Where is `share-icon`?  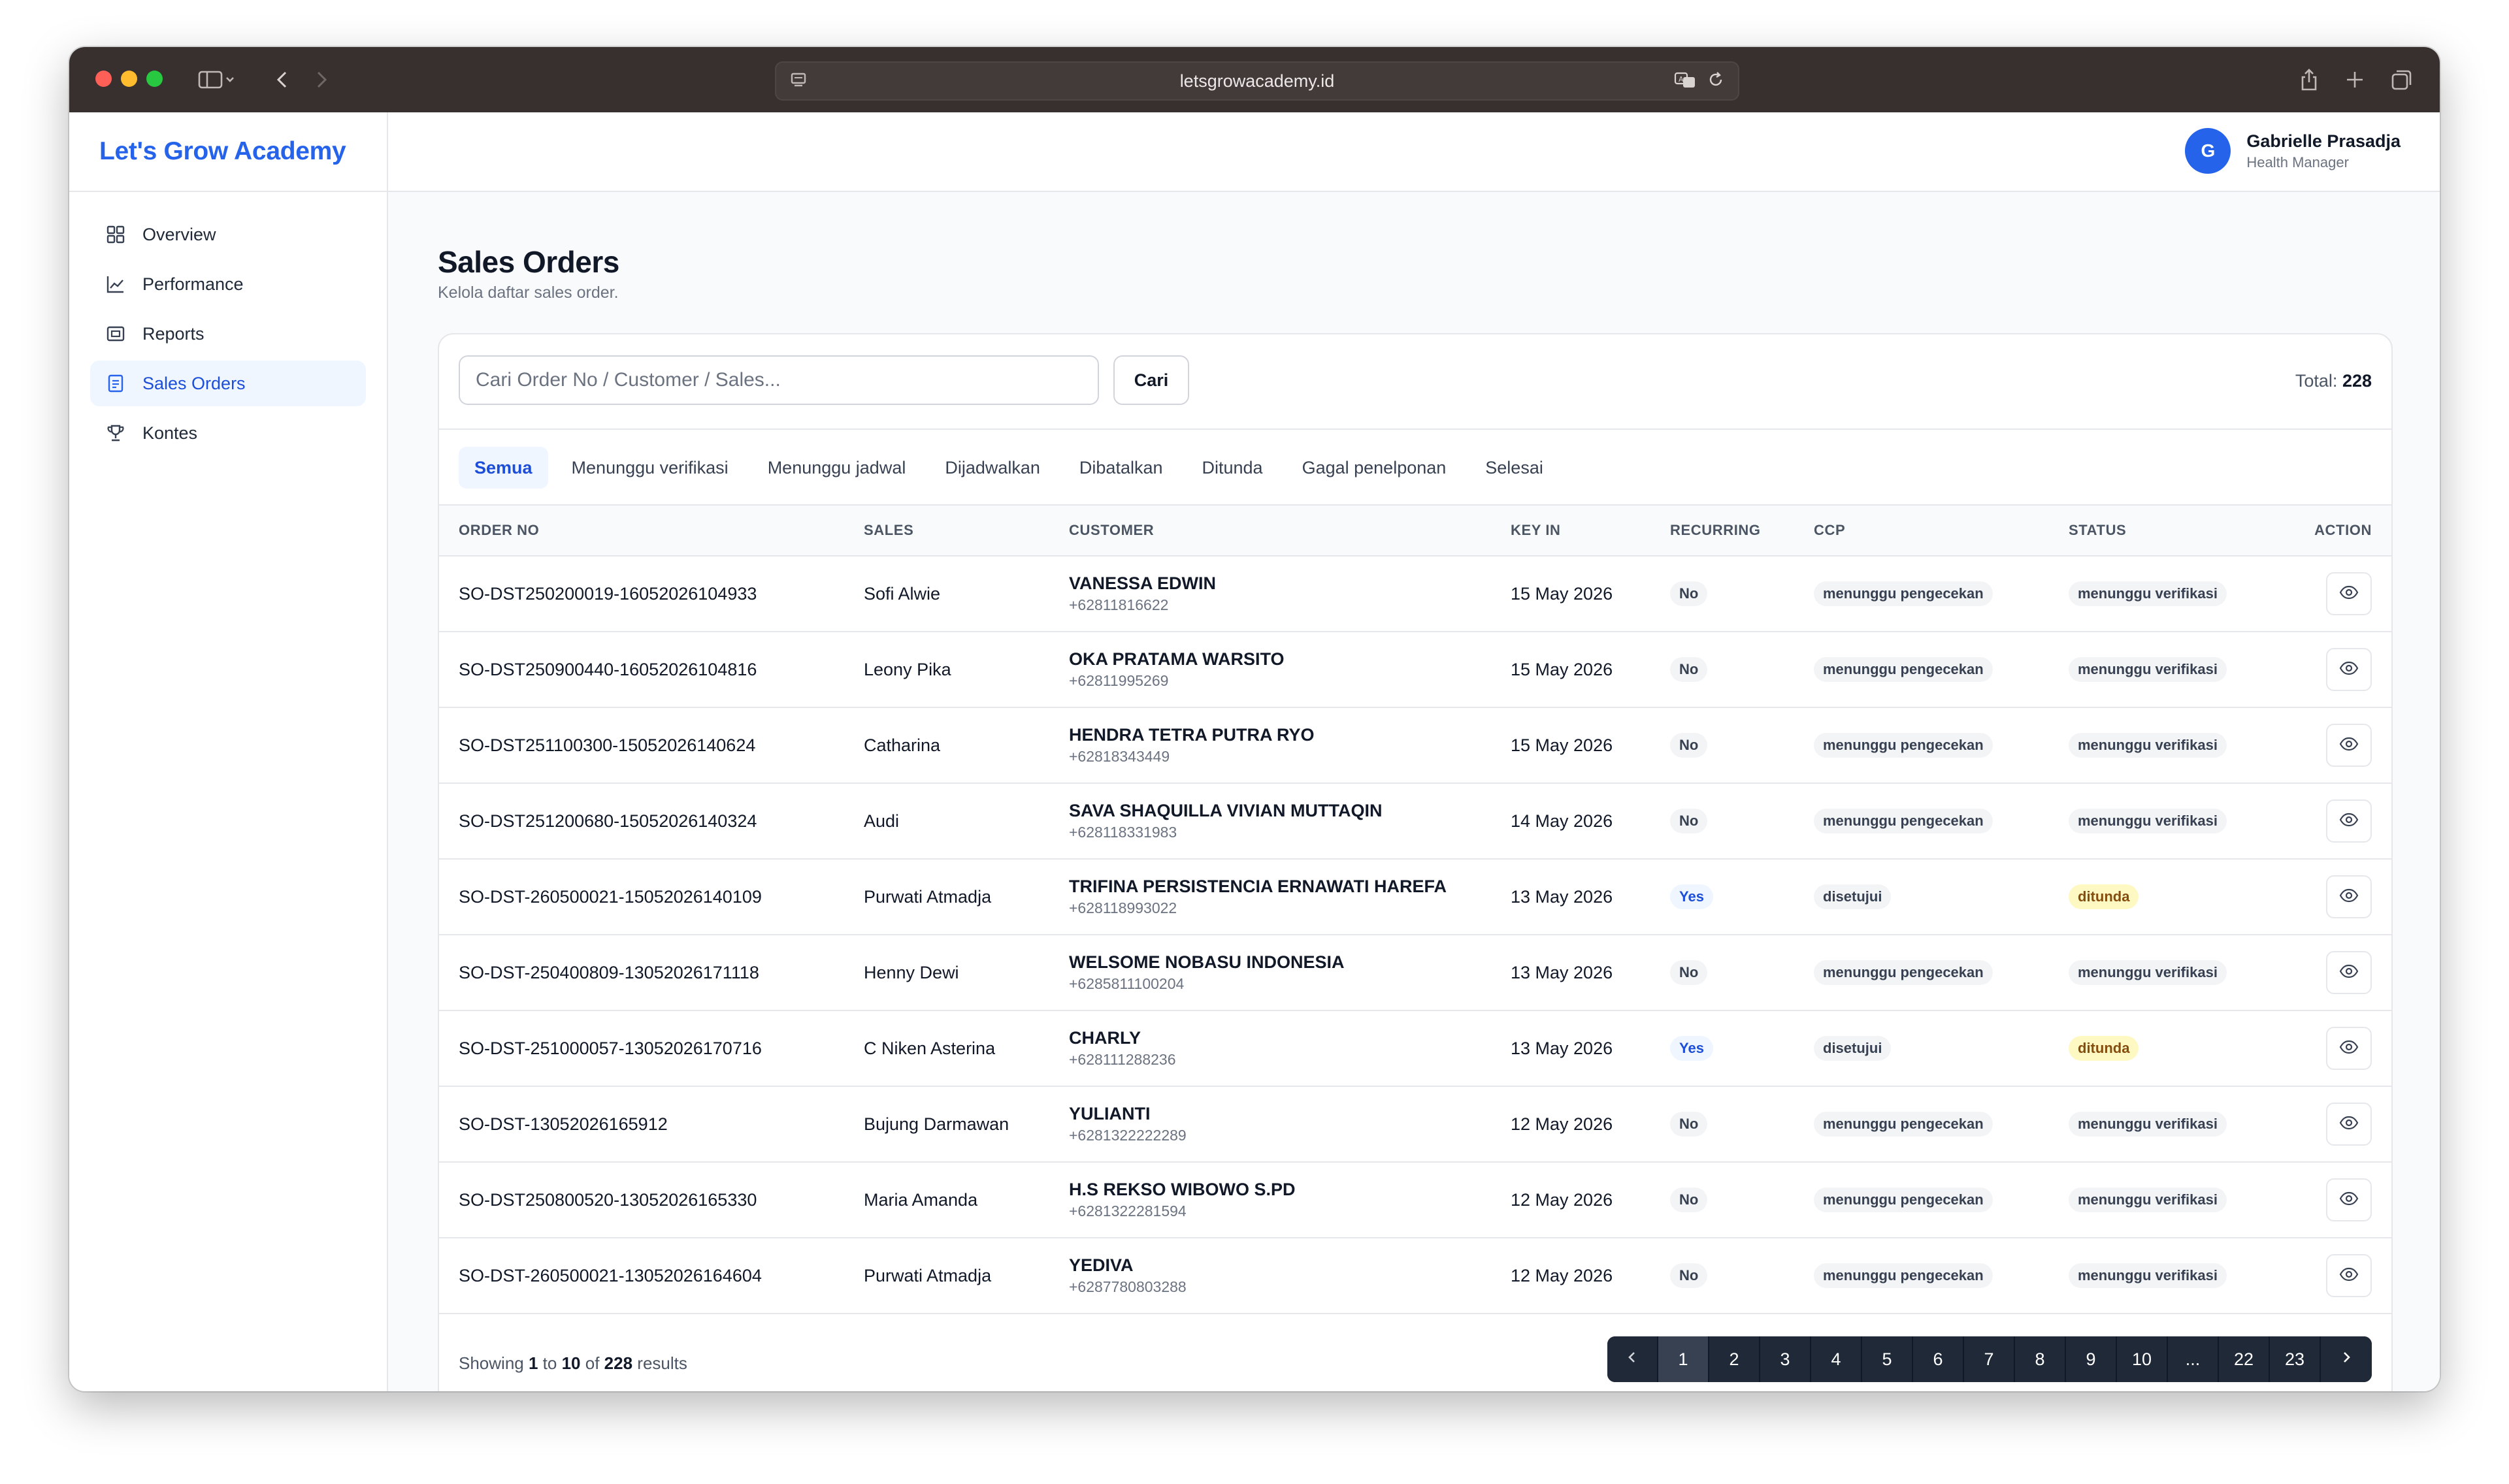 share-icon is located at coordinates (2309, 80).